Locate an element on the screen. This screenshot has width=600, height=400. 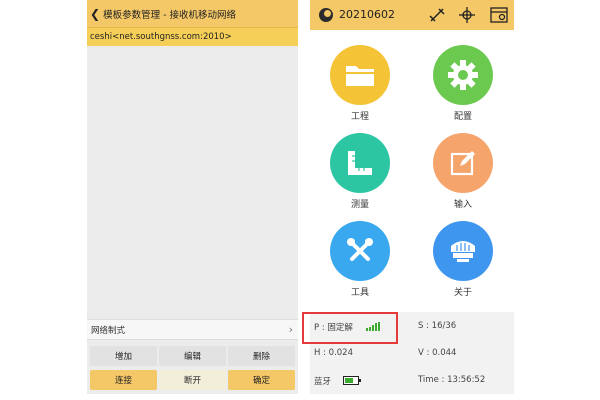
tools-button is located at coordinates (360, 251).